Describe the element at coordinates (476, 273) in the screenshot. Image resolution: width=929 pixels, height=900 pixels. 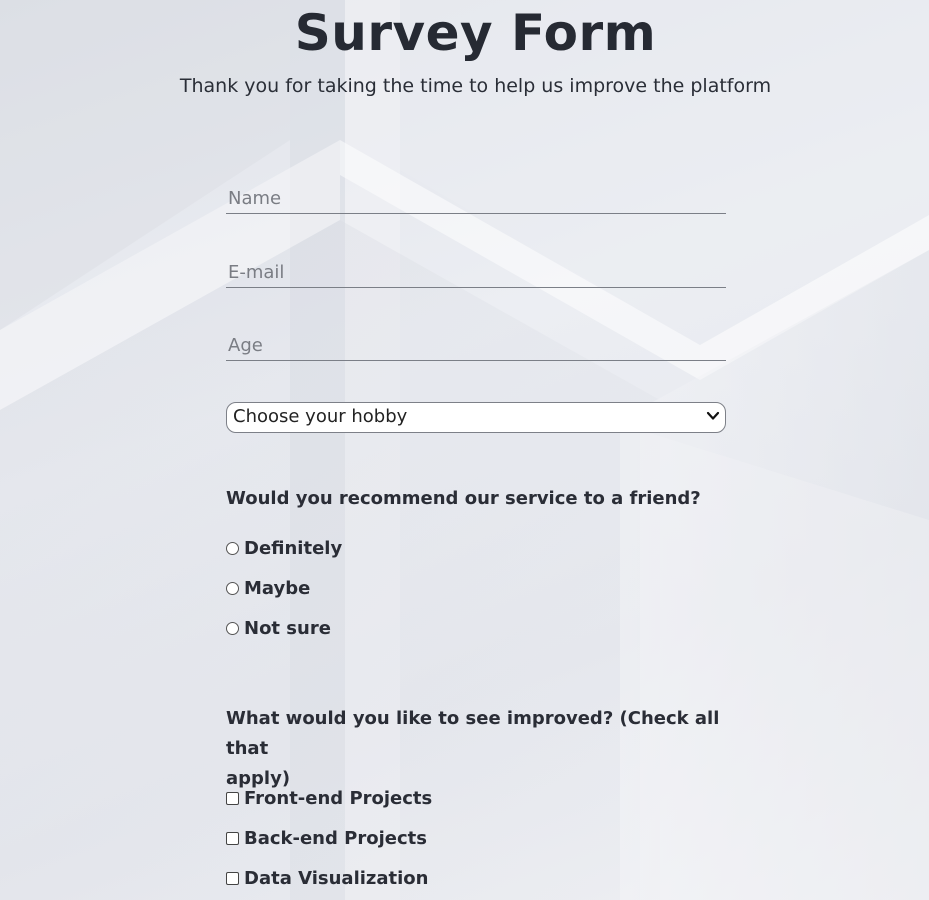
I see `email-input` at that location.